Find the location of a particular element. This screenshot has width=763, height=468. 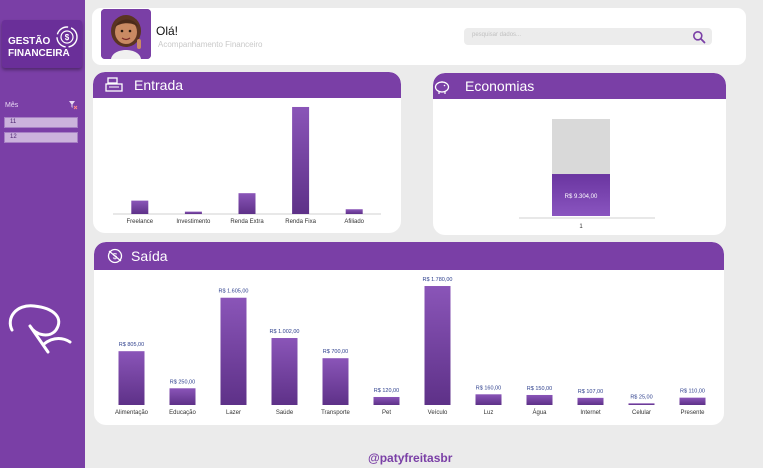

expense-value-label: R$ 700,00 is located at coordinates (335, 352).